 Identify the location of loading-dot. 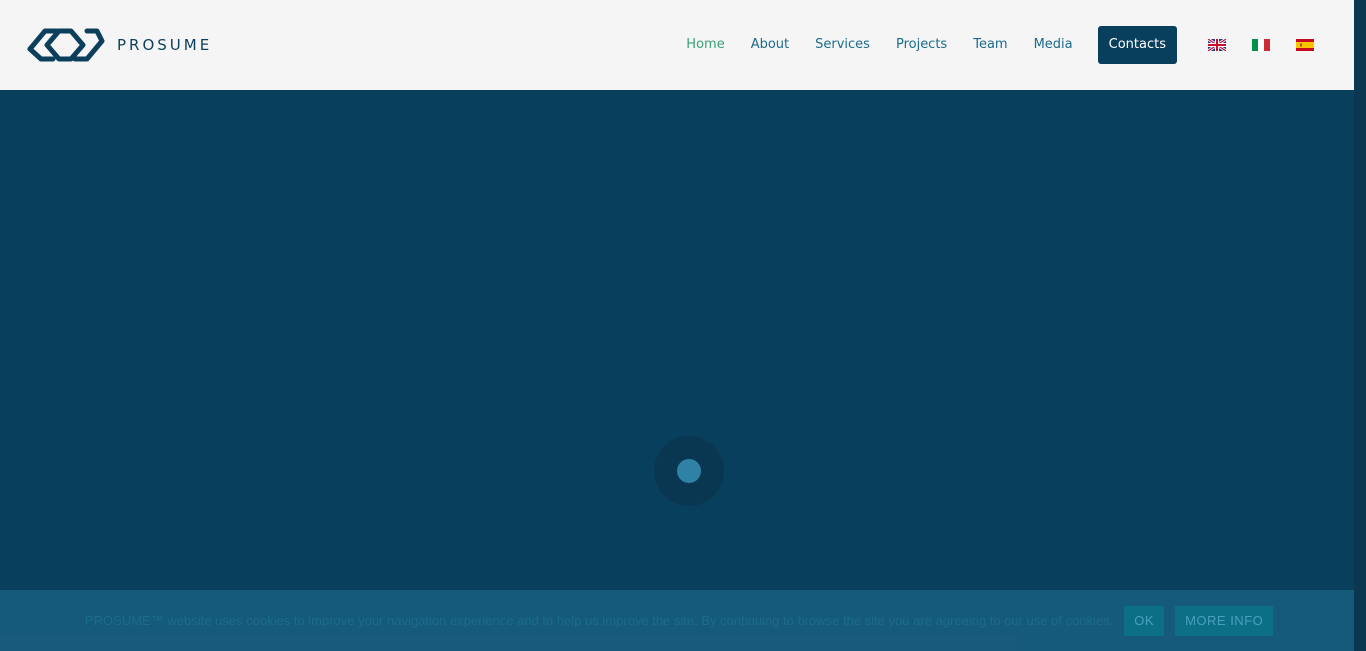
(689, 471).